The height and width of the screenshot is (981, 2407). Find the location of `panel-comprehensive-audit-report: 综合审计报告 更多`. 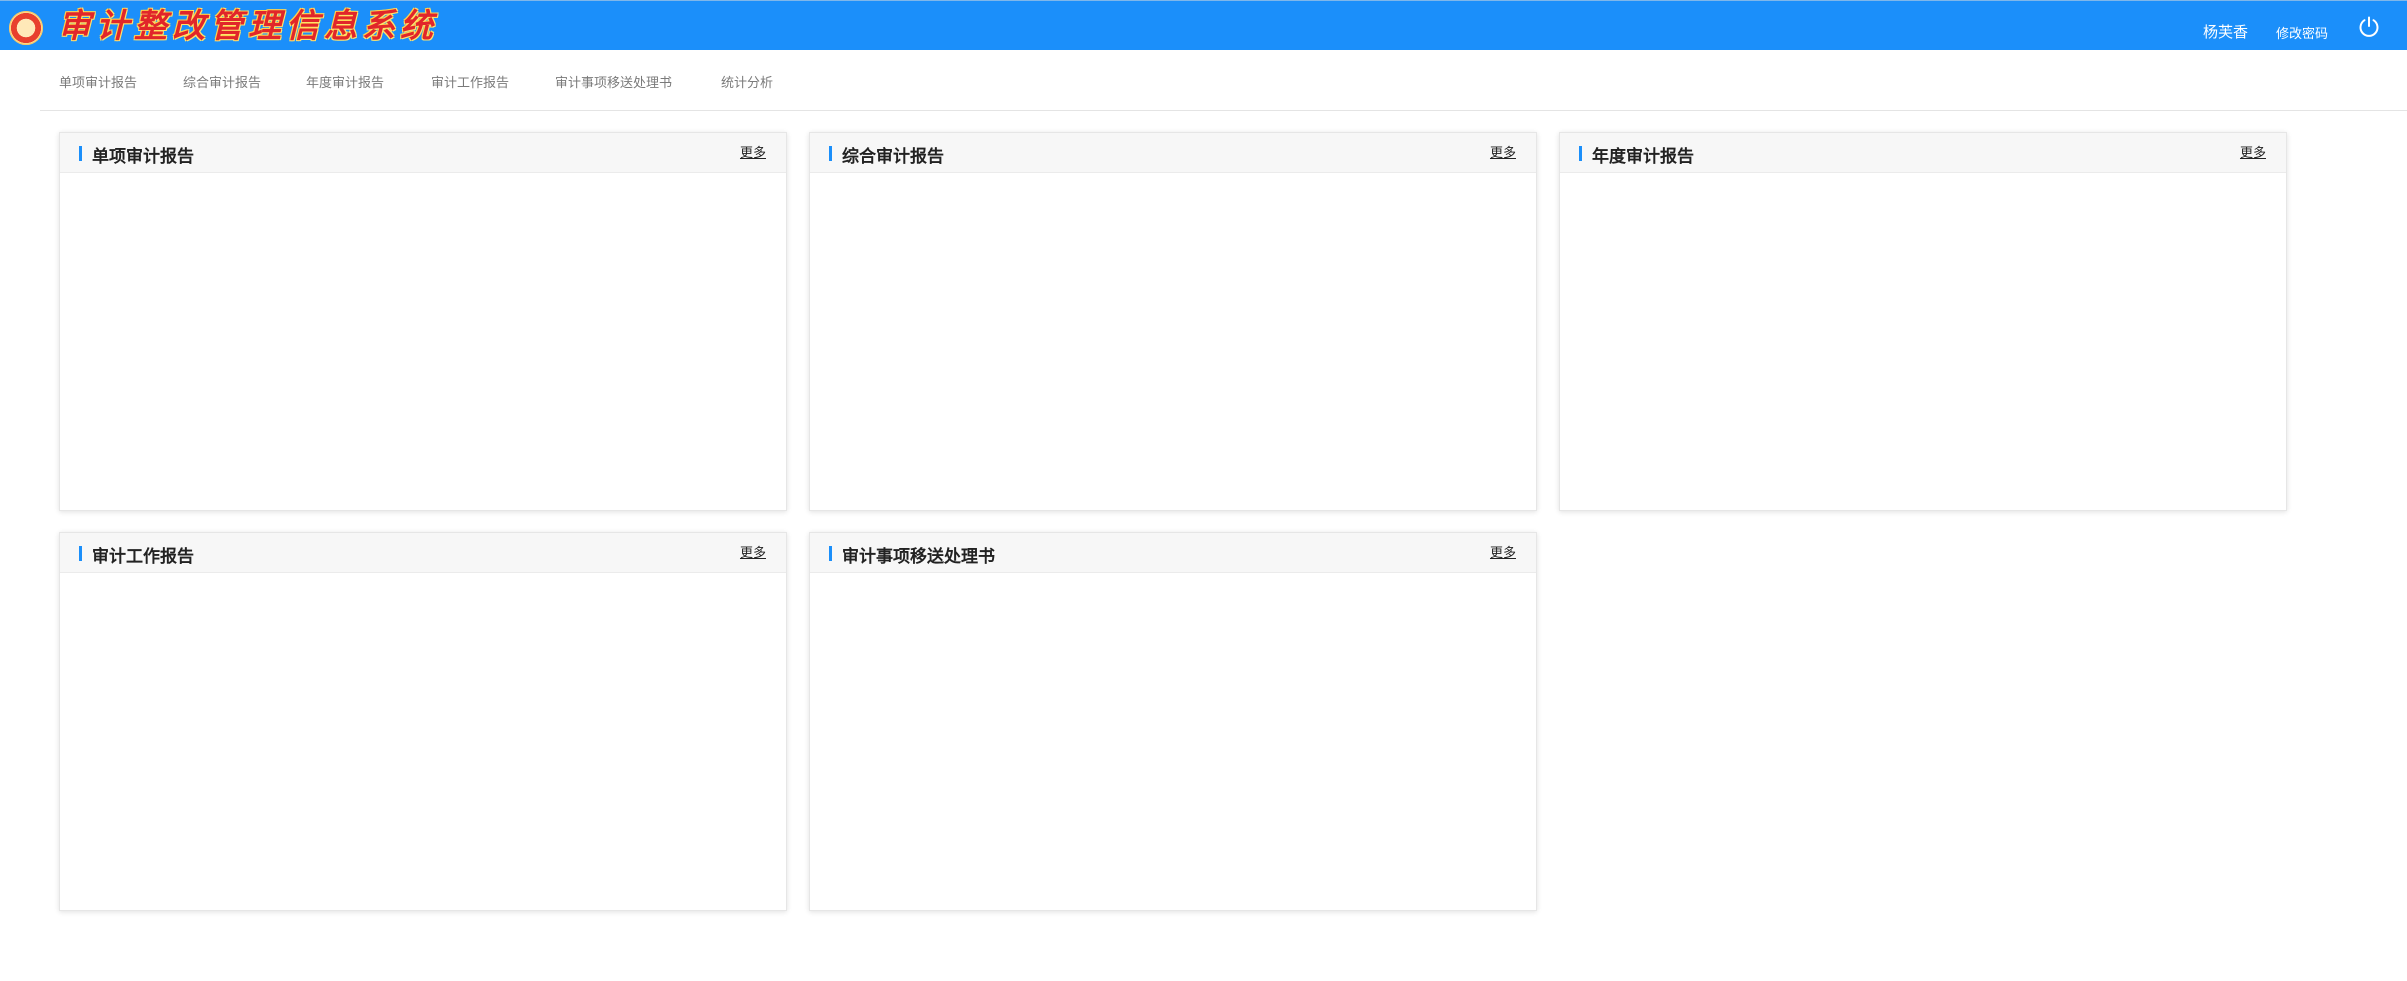

panel-comprehensive-audit-report: 综合审计报告 更多 is located at coordinates (1173, 321).